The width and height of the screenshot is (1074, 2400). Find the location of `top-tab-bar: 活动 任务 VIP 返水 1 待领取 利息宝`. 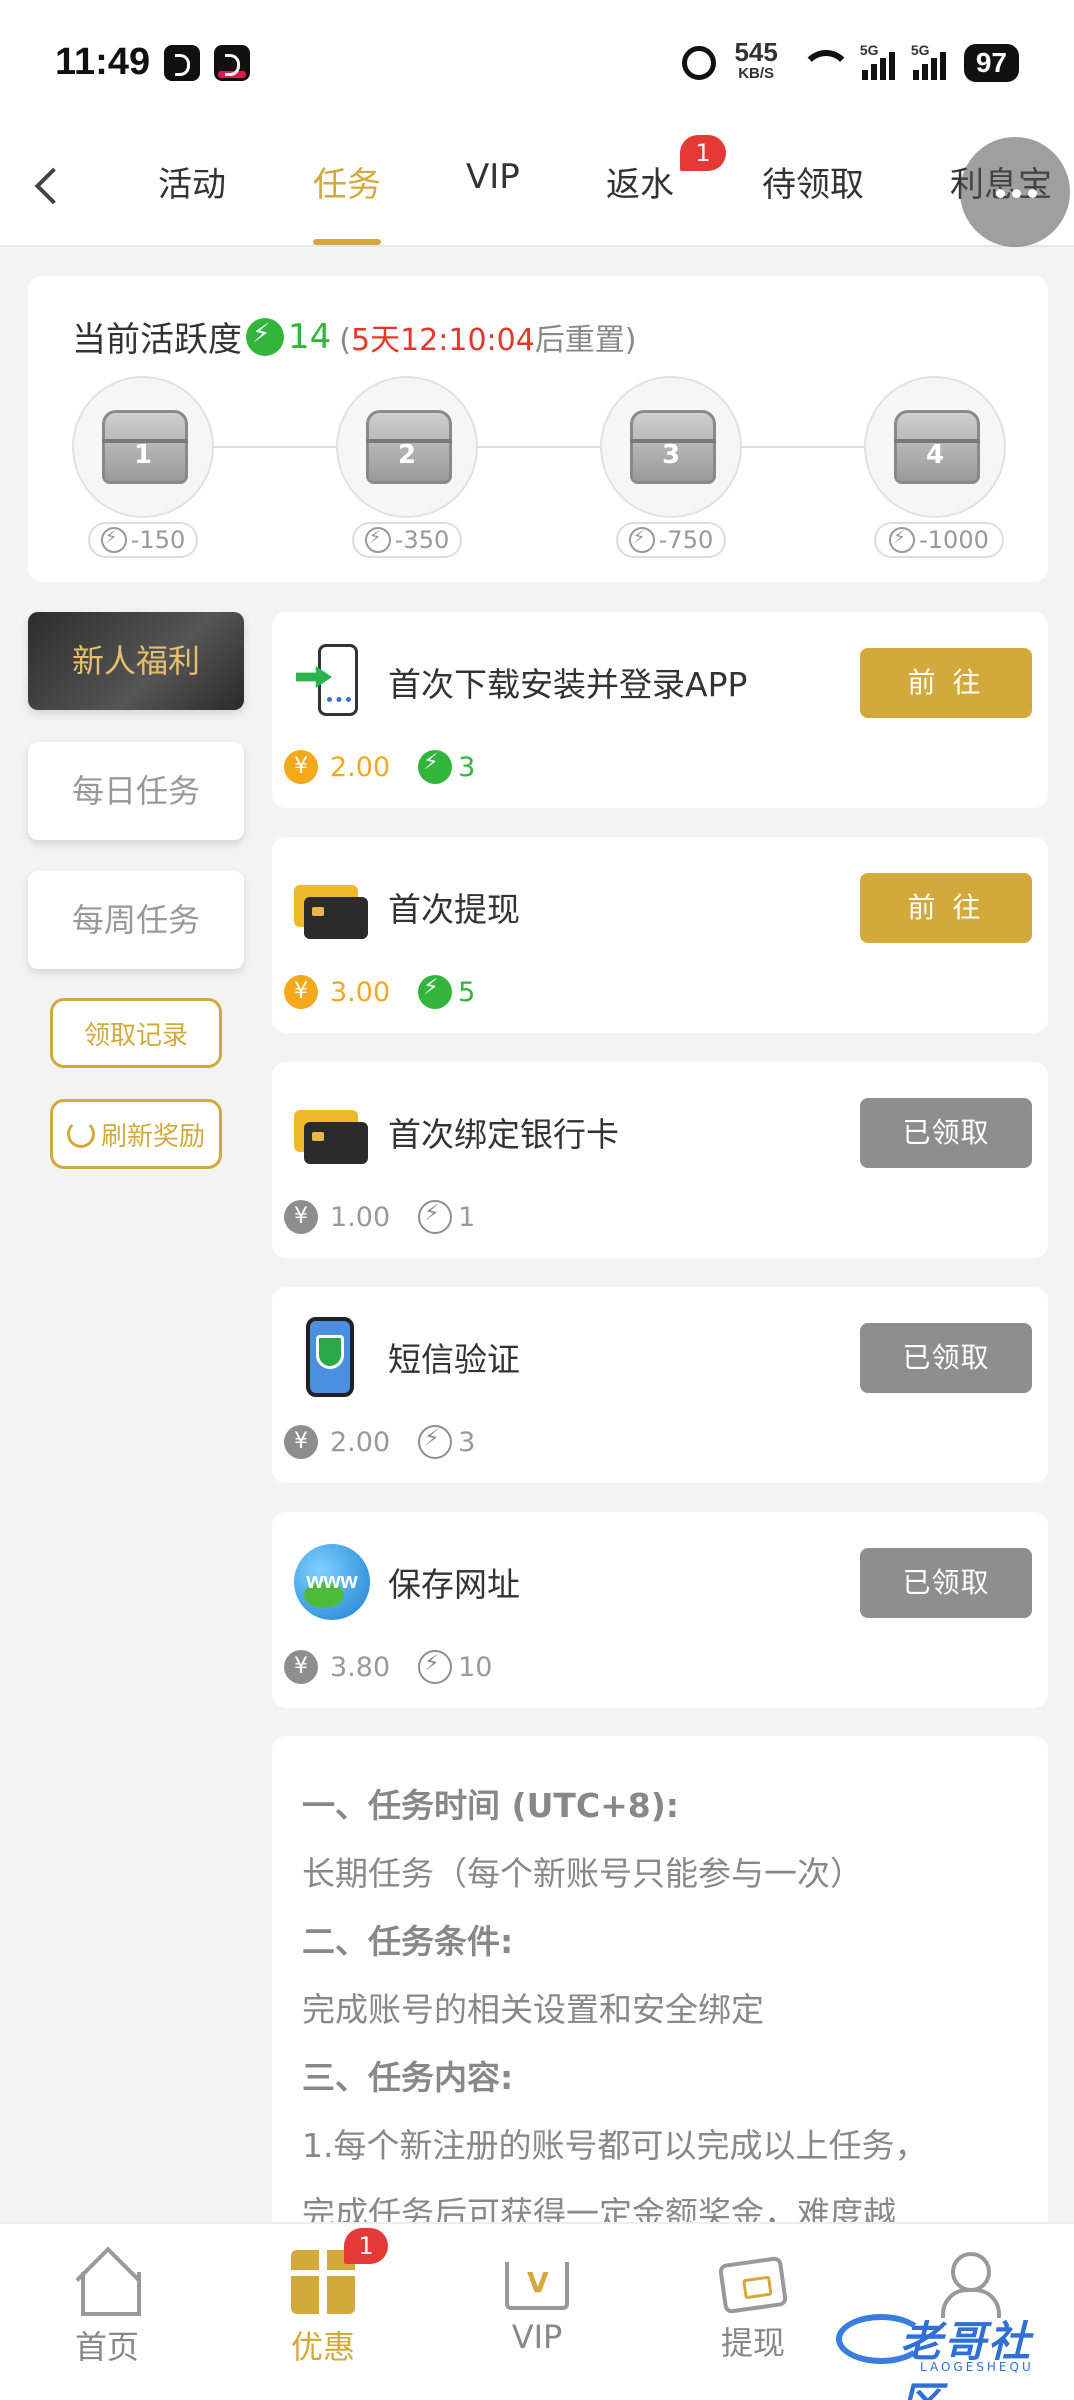

top-tab-bar: 活动 任务 VIP 返水 1 待领取 利息宝 is located at coordinates (537, 186).